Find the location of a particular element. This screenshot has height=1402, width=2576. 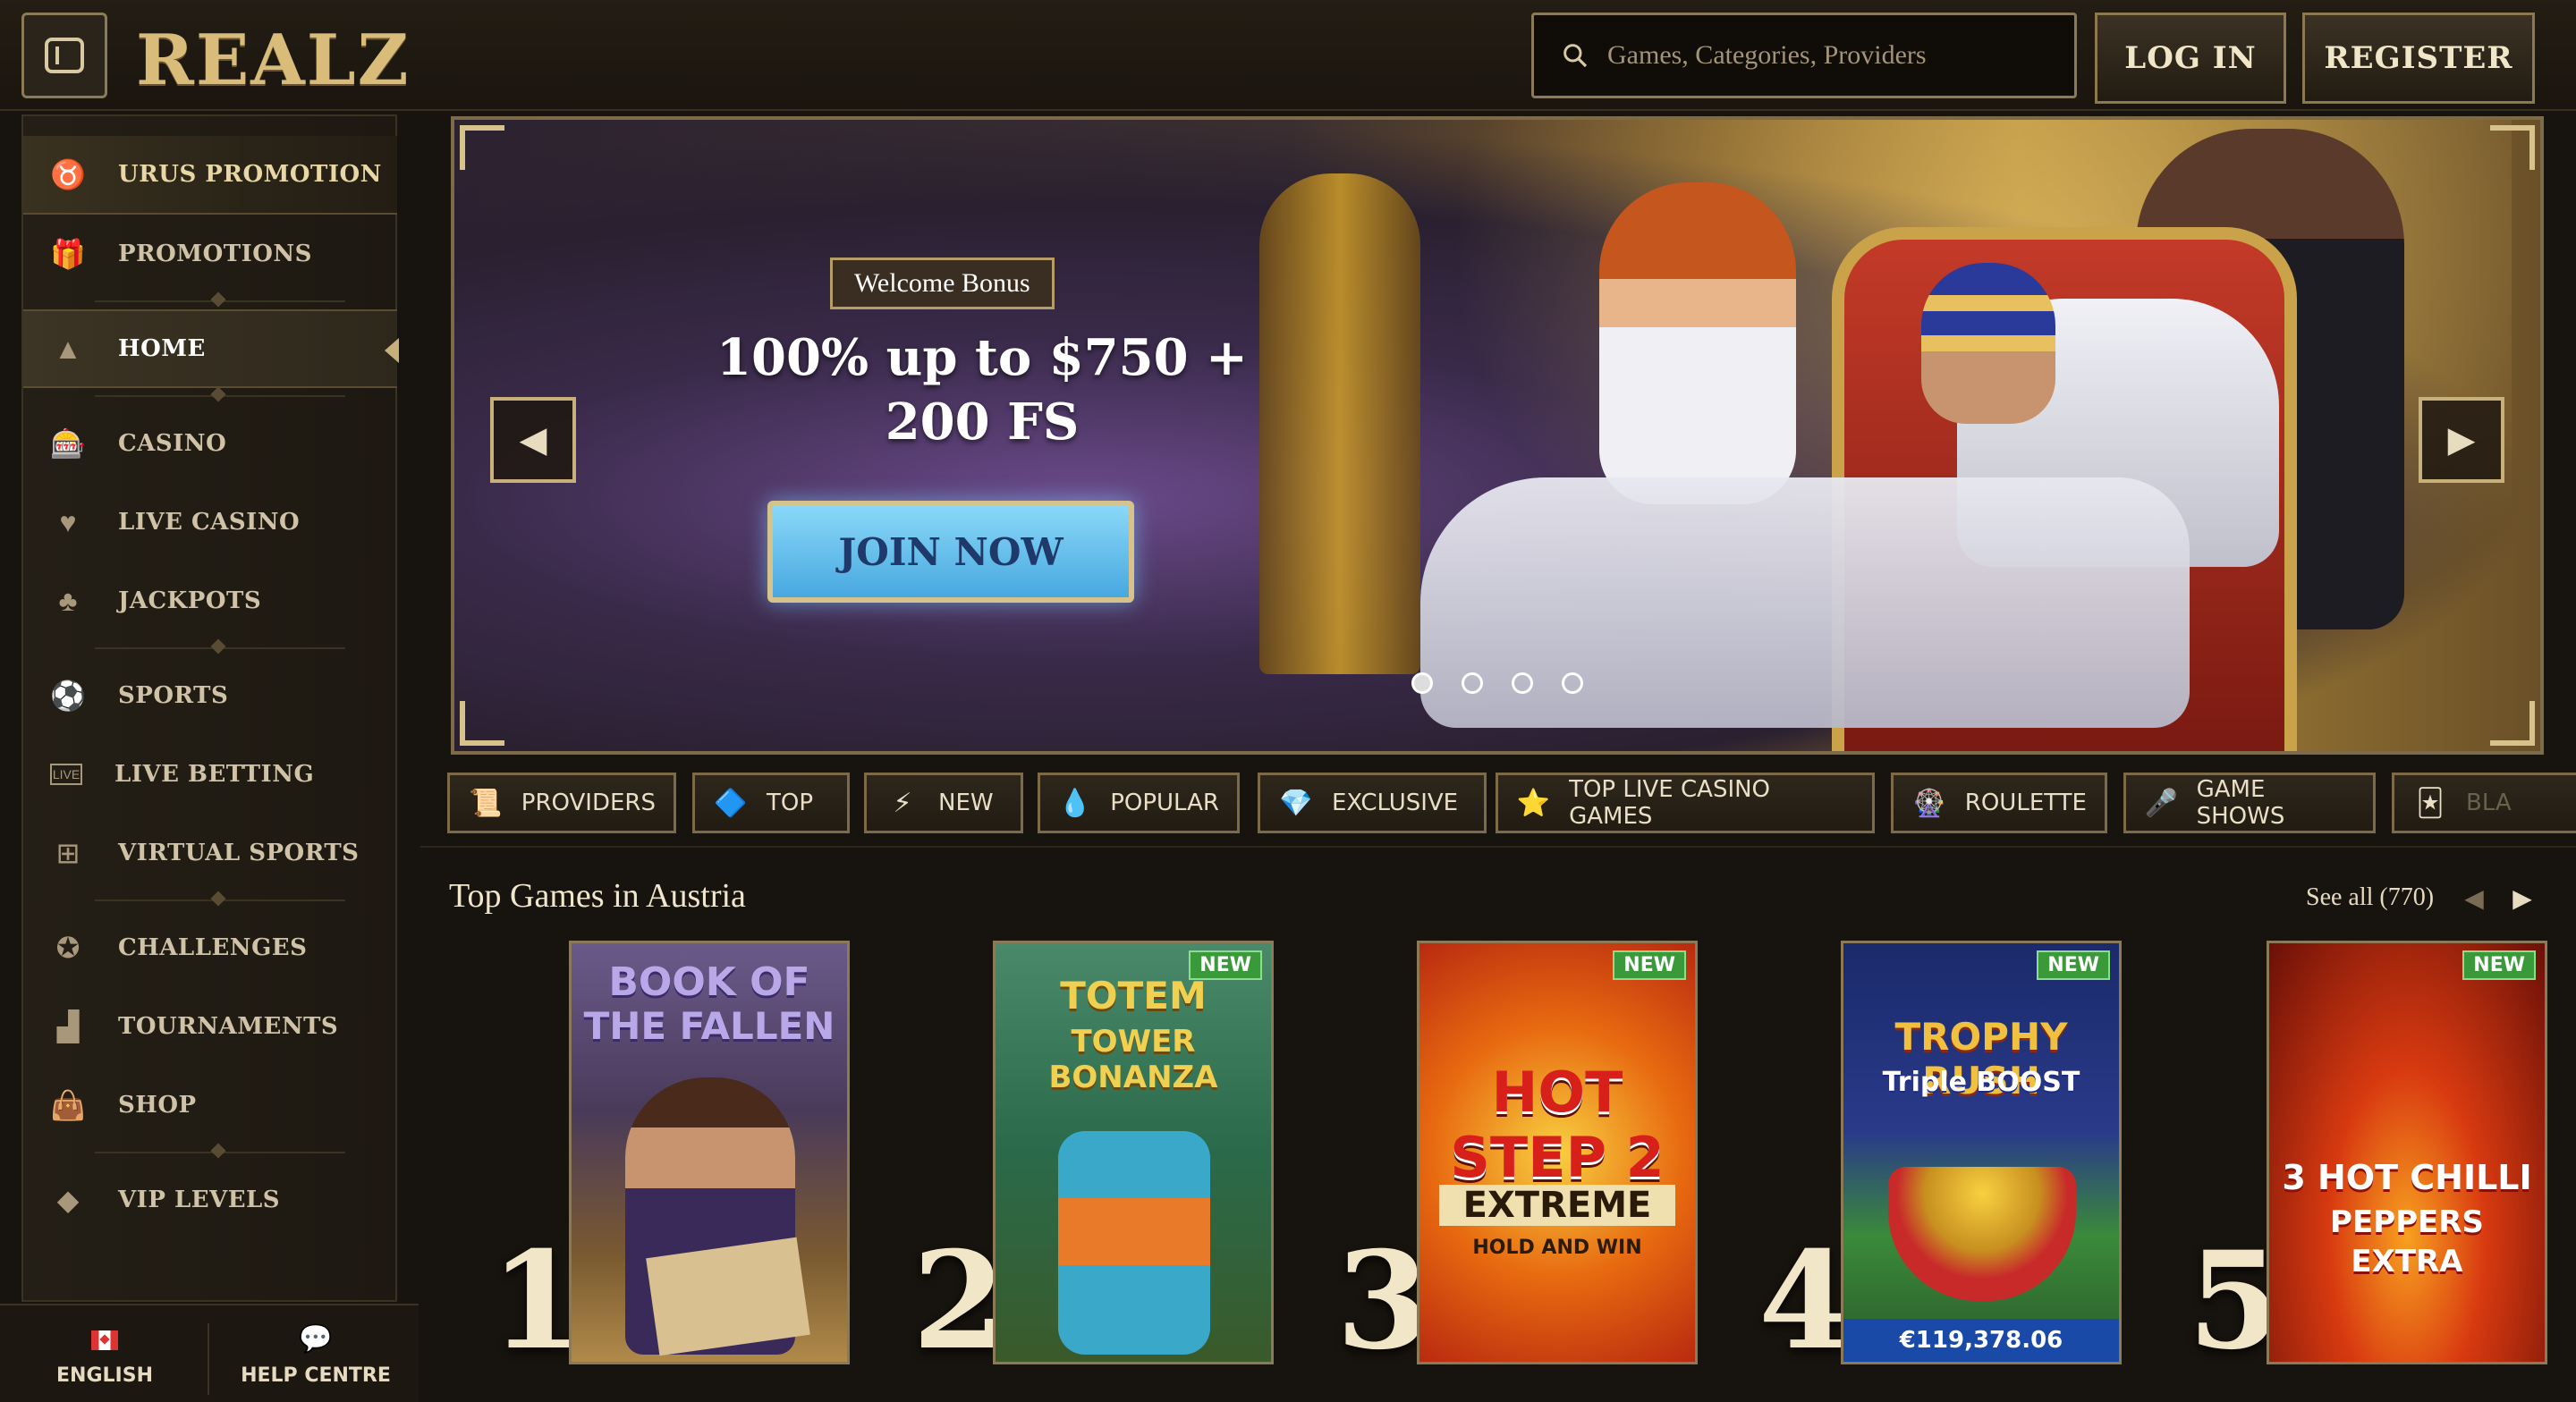

search-icon is located at coordinates (1575, 56).